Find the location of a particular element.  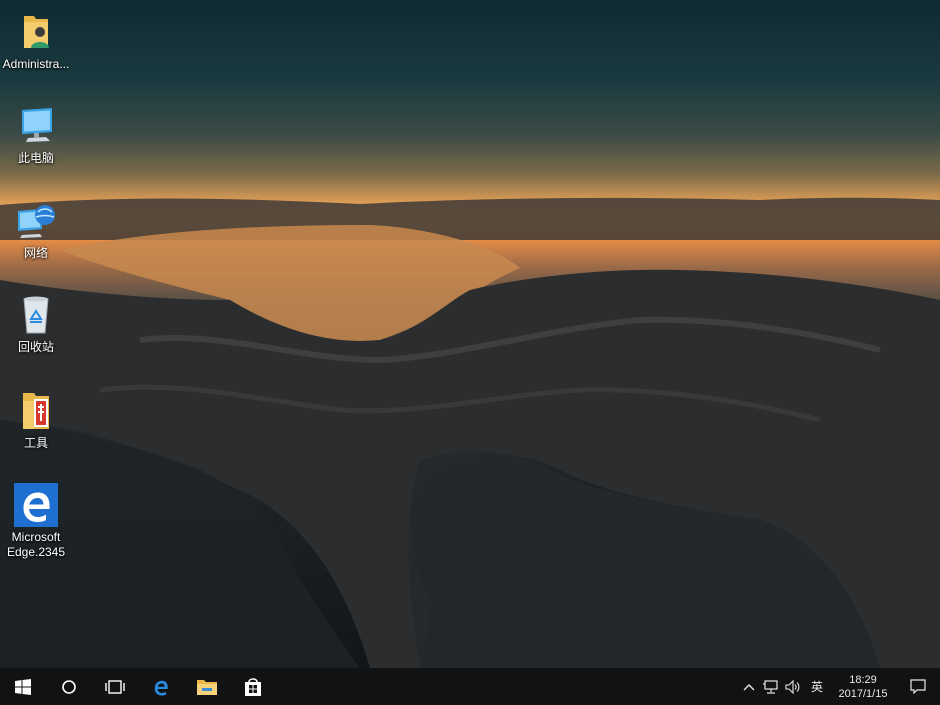

tools-folder-icon is located at coordinates (36, 411).